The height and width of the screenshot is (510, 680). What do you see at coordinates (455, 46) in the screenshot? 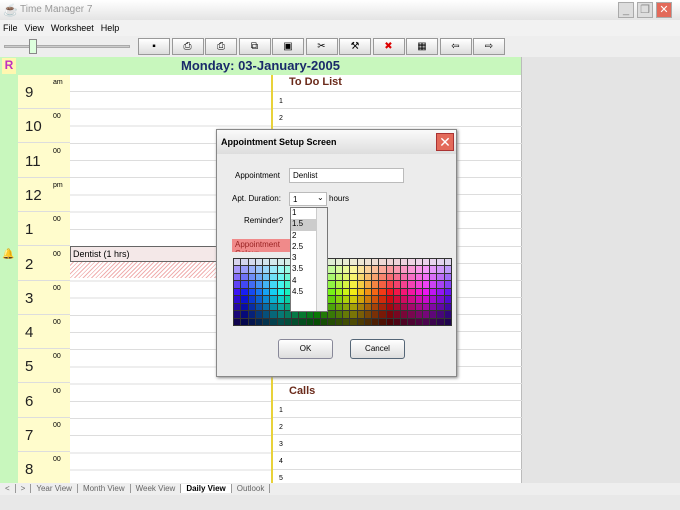
I see `toolbar-button: ⇦` at bounding box center [455, 46].